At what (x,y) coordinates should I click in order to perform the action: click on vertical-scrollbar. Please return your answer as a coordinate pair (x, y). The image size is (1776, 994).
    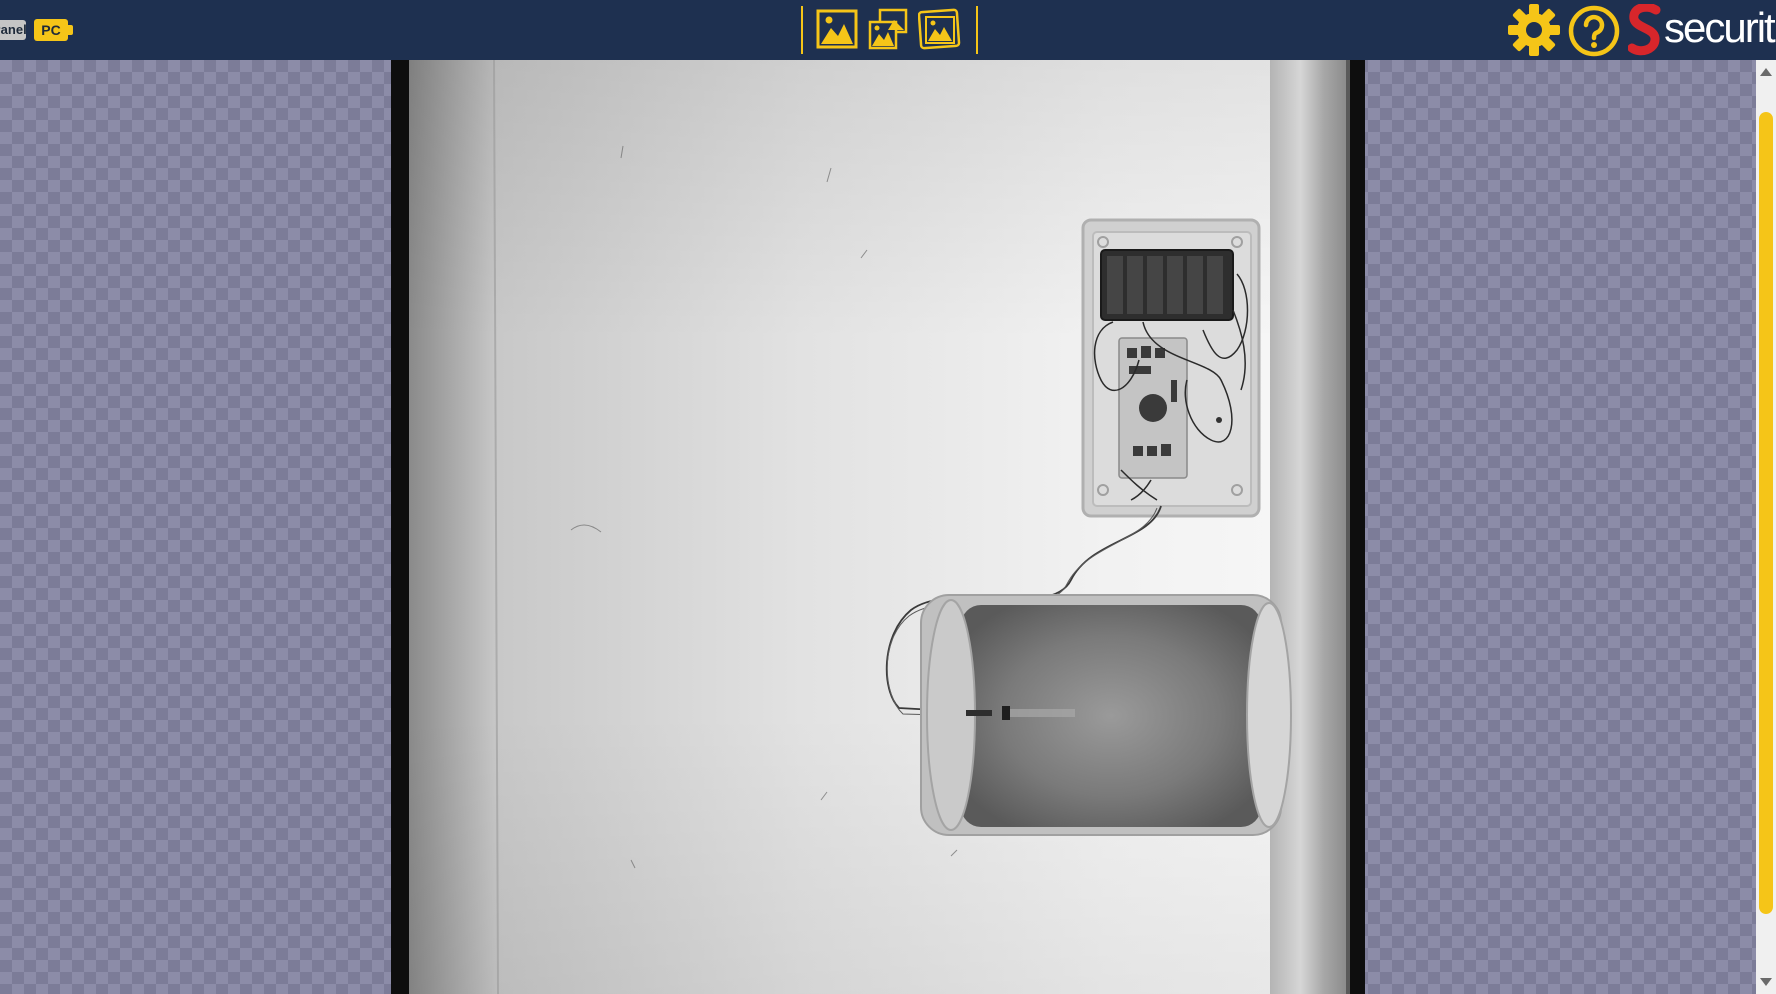
    Looking at the image, I should click on (1766, 527).